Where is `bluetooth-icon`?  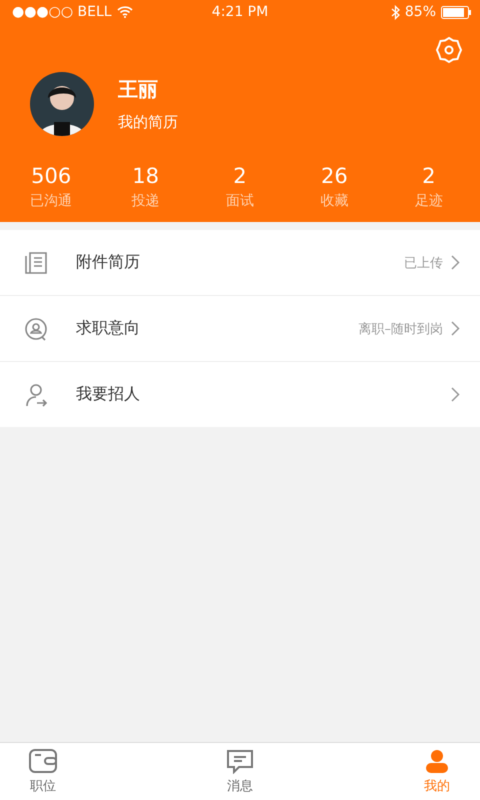 bluetooth-icon is located at coordinates (395, 12).